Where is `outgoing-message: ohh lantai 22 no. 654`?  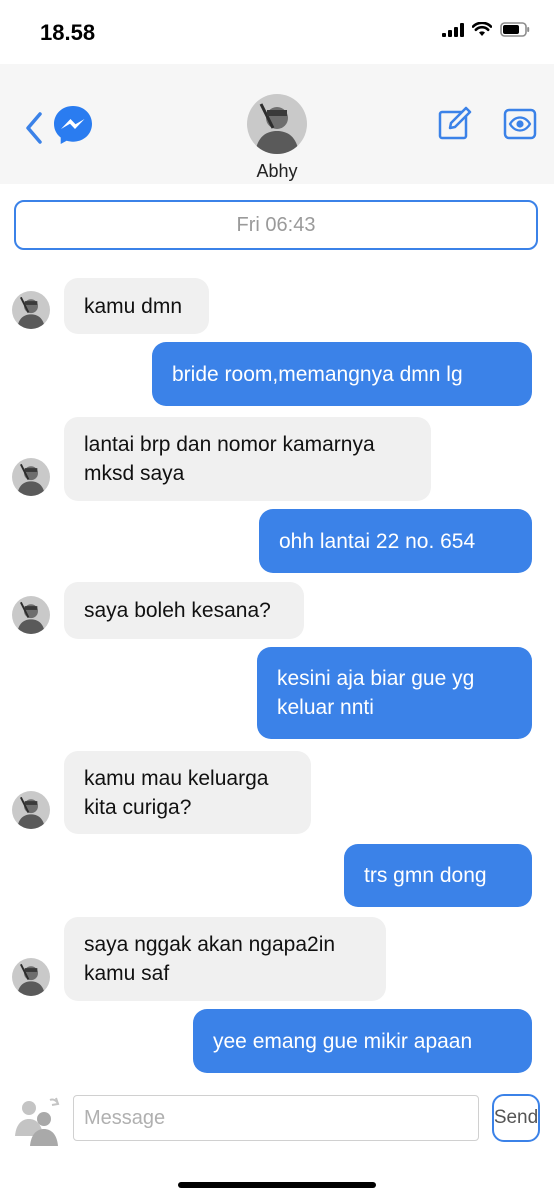
outgoing-message: ohh lantai 22 no. 654 is located at coordinates (395, 541).